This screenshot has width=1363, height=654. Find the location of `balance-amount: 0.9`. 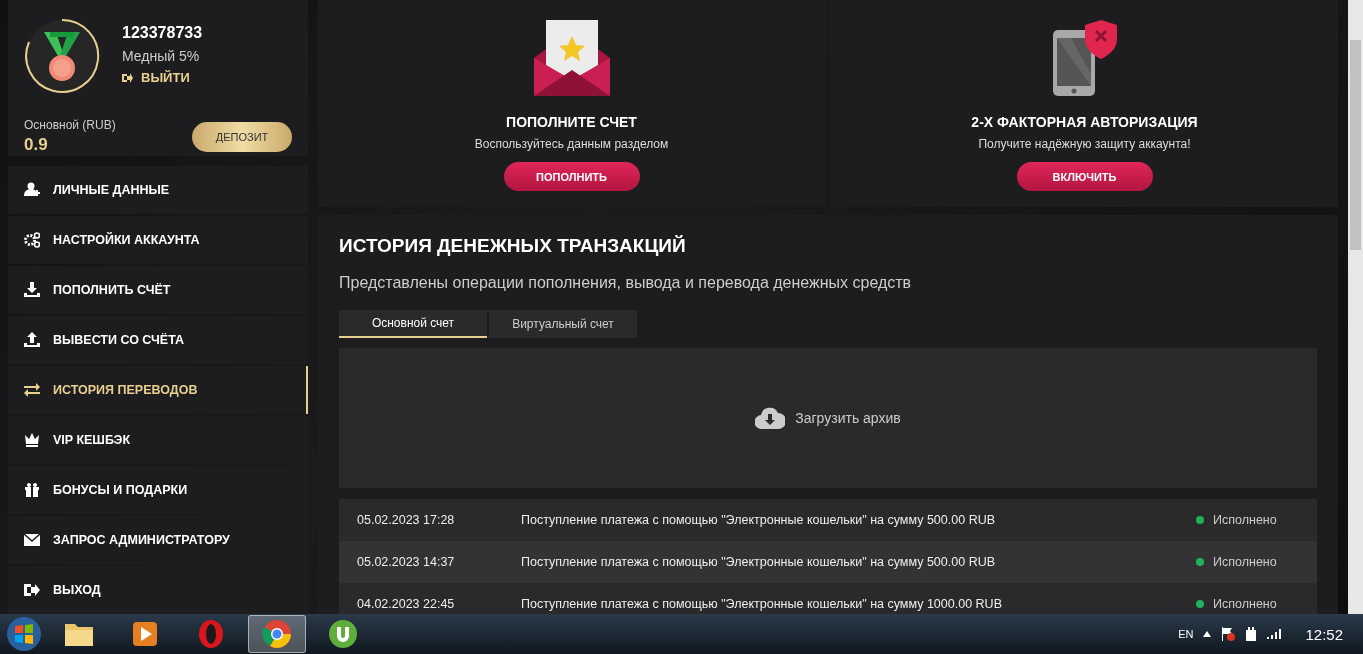

balance-amount: 0.9 is located at coordinates (36, 145).